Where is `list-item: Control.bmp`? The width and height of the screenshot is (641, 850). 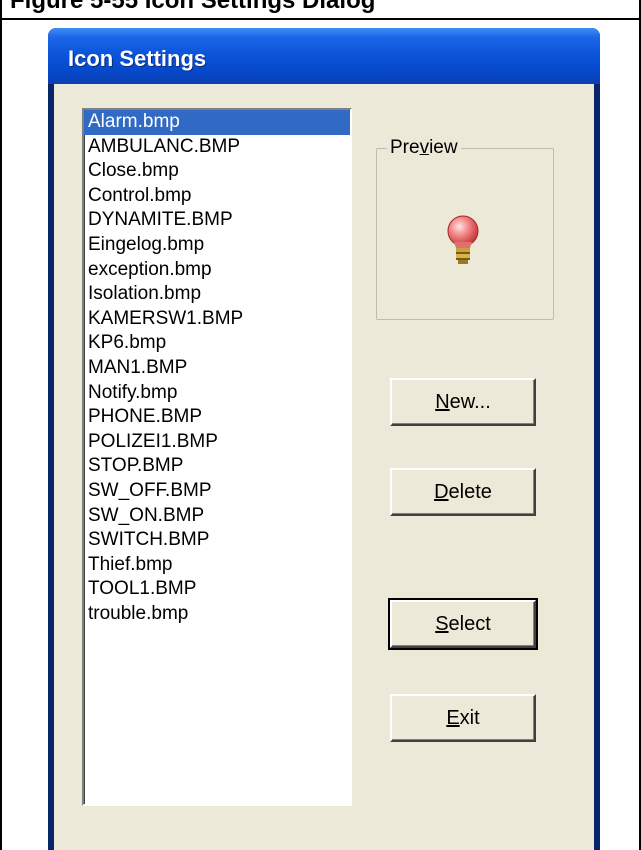
list-item: Control.bmp is located at coordinates (217, 196).